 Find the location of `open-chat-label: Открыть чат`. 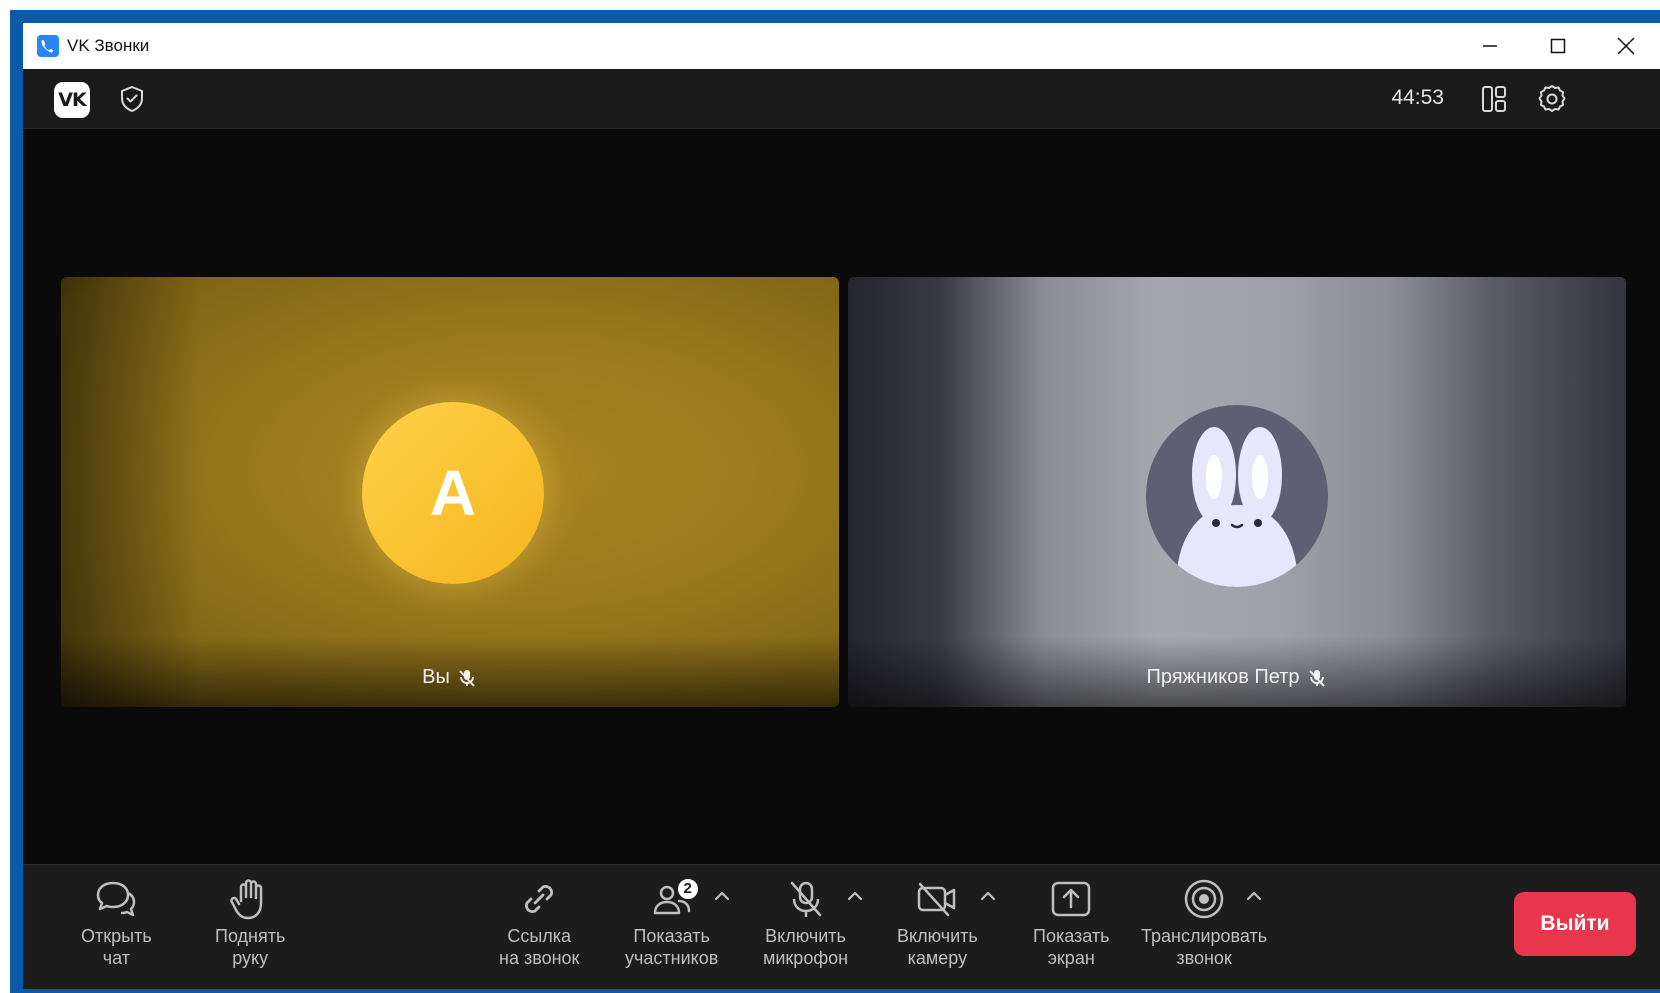

open-chat-label: Открыть чат is located at coordinates (116, 947).